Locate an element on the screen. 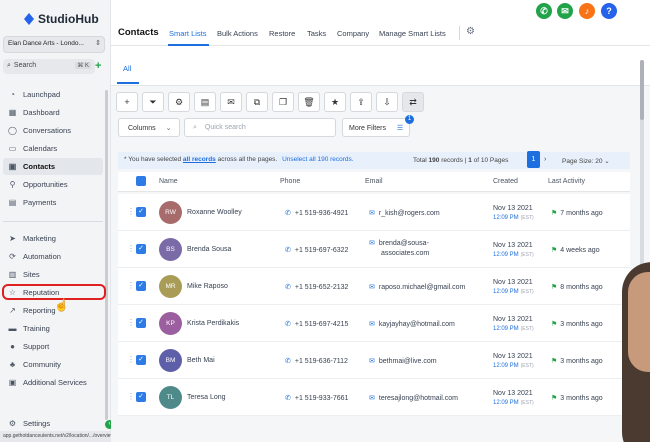  sidebar-search: ⌕ Search ⌘ K is located at coordinates (49, 66).